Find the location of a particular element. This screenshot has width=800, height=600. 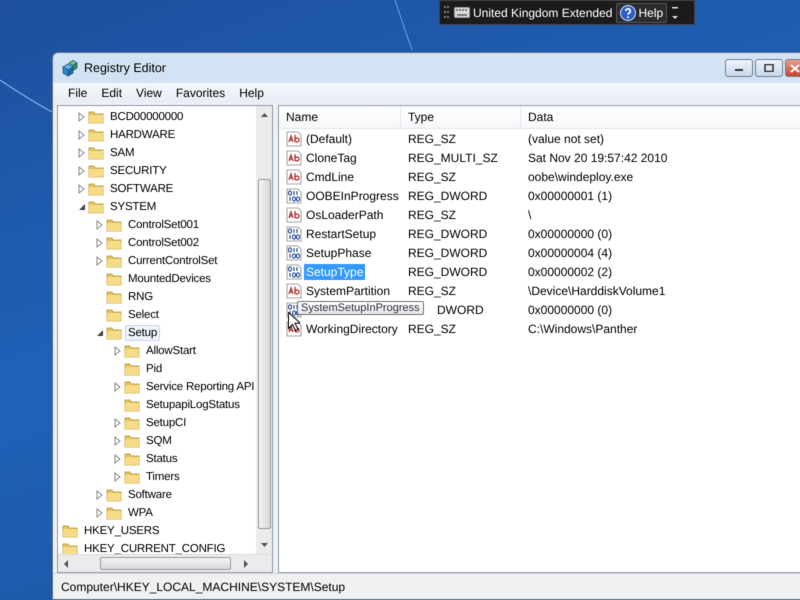

tree-item: BCD00000000 is located at coordinates (146, 117).